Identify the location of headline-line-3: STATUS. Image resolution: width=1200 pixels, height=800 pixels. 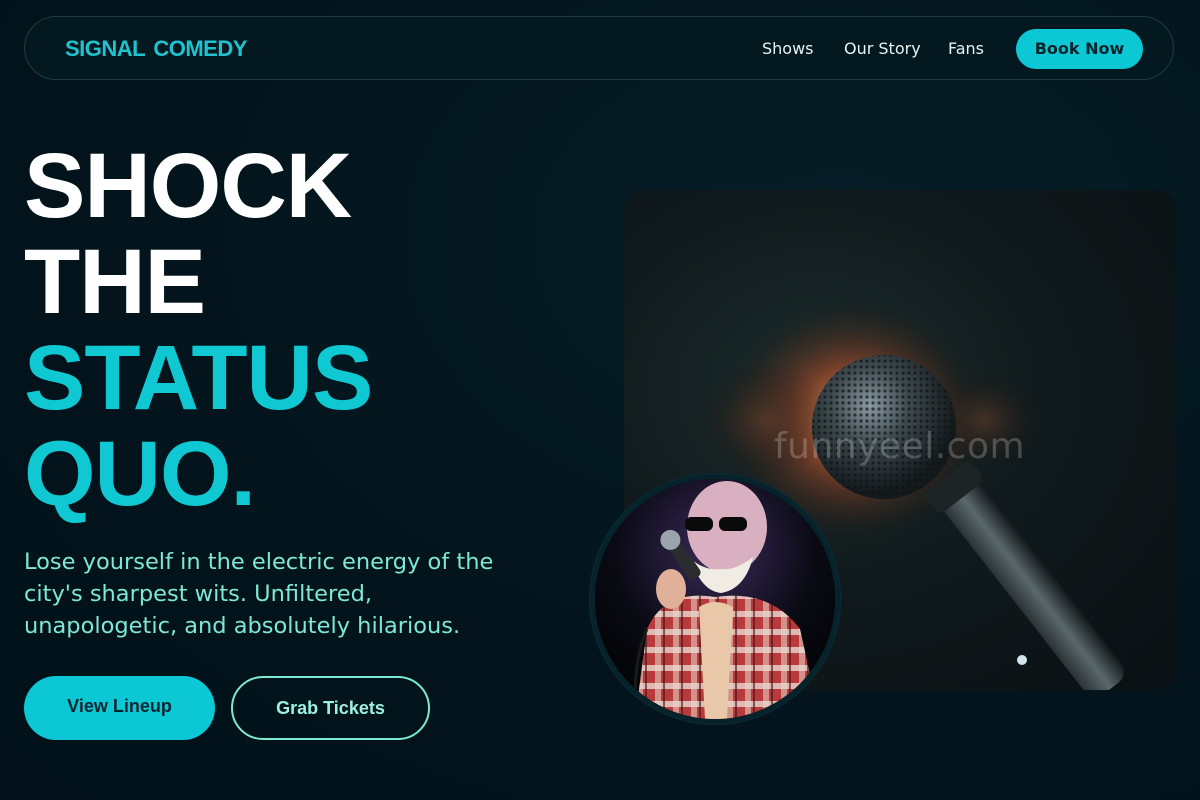
(198, 378).